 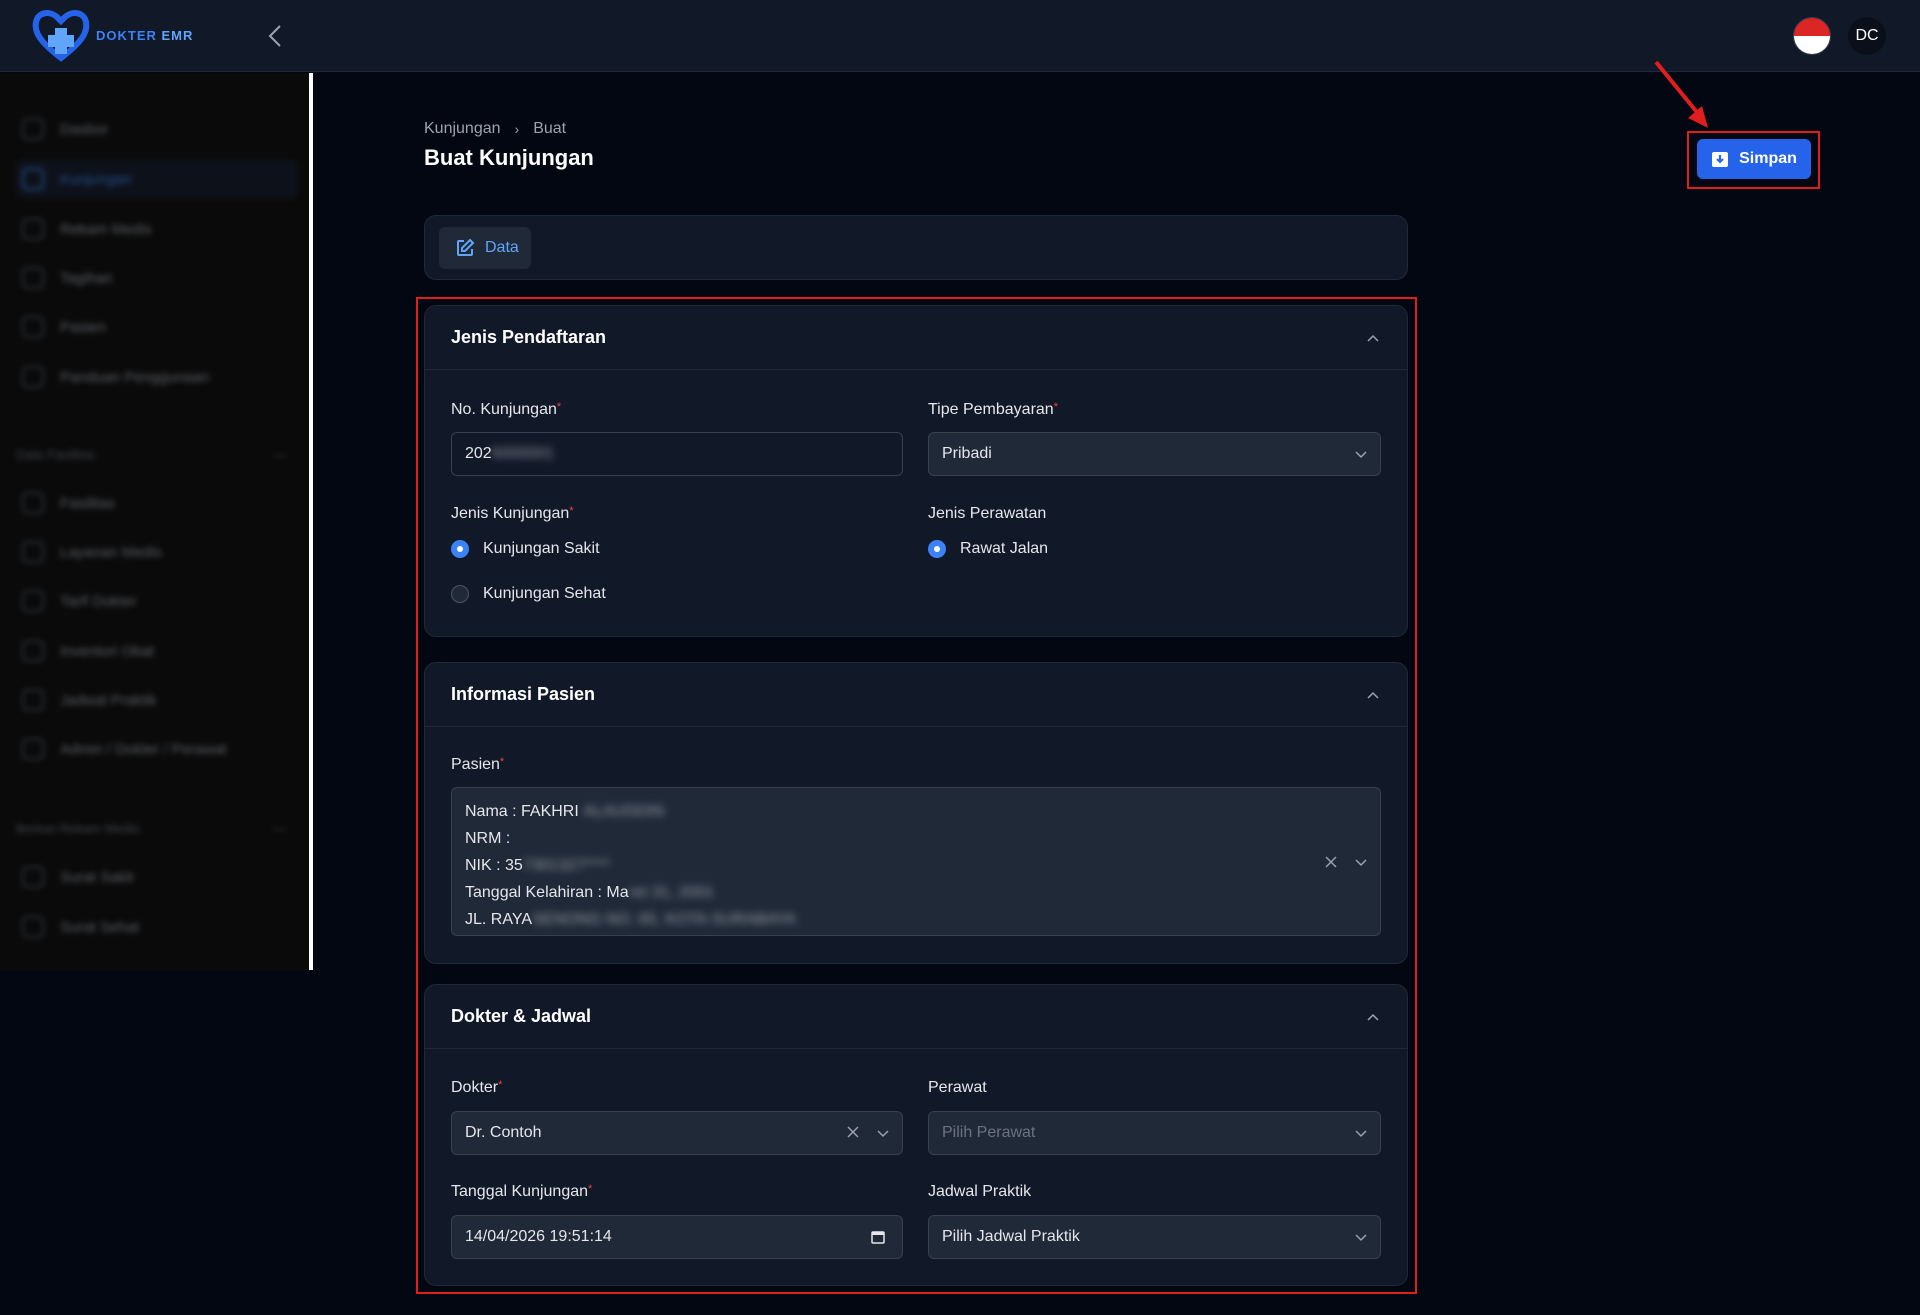 I want to click on visit-number-field: 202 6000001, so click(x=677, y=454).